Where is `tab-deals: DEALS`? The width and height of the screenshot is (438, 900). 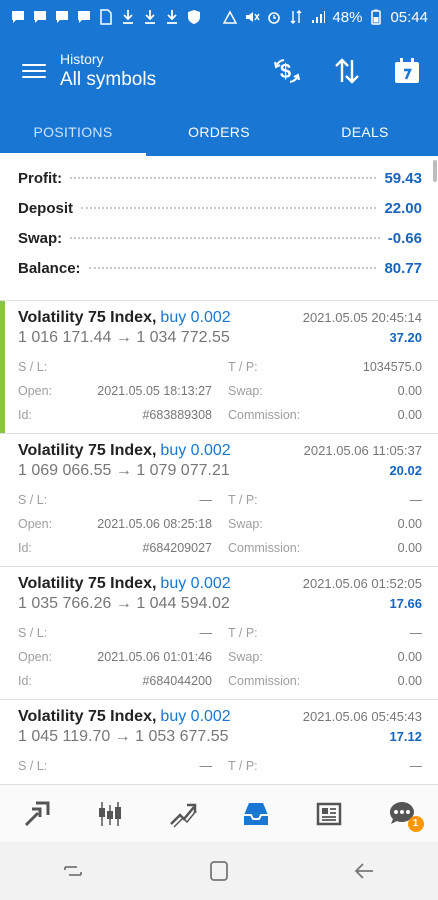 tab-deals: DEALS is located at coordinates (365, 132).